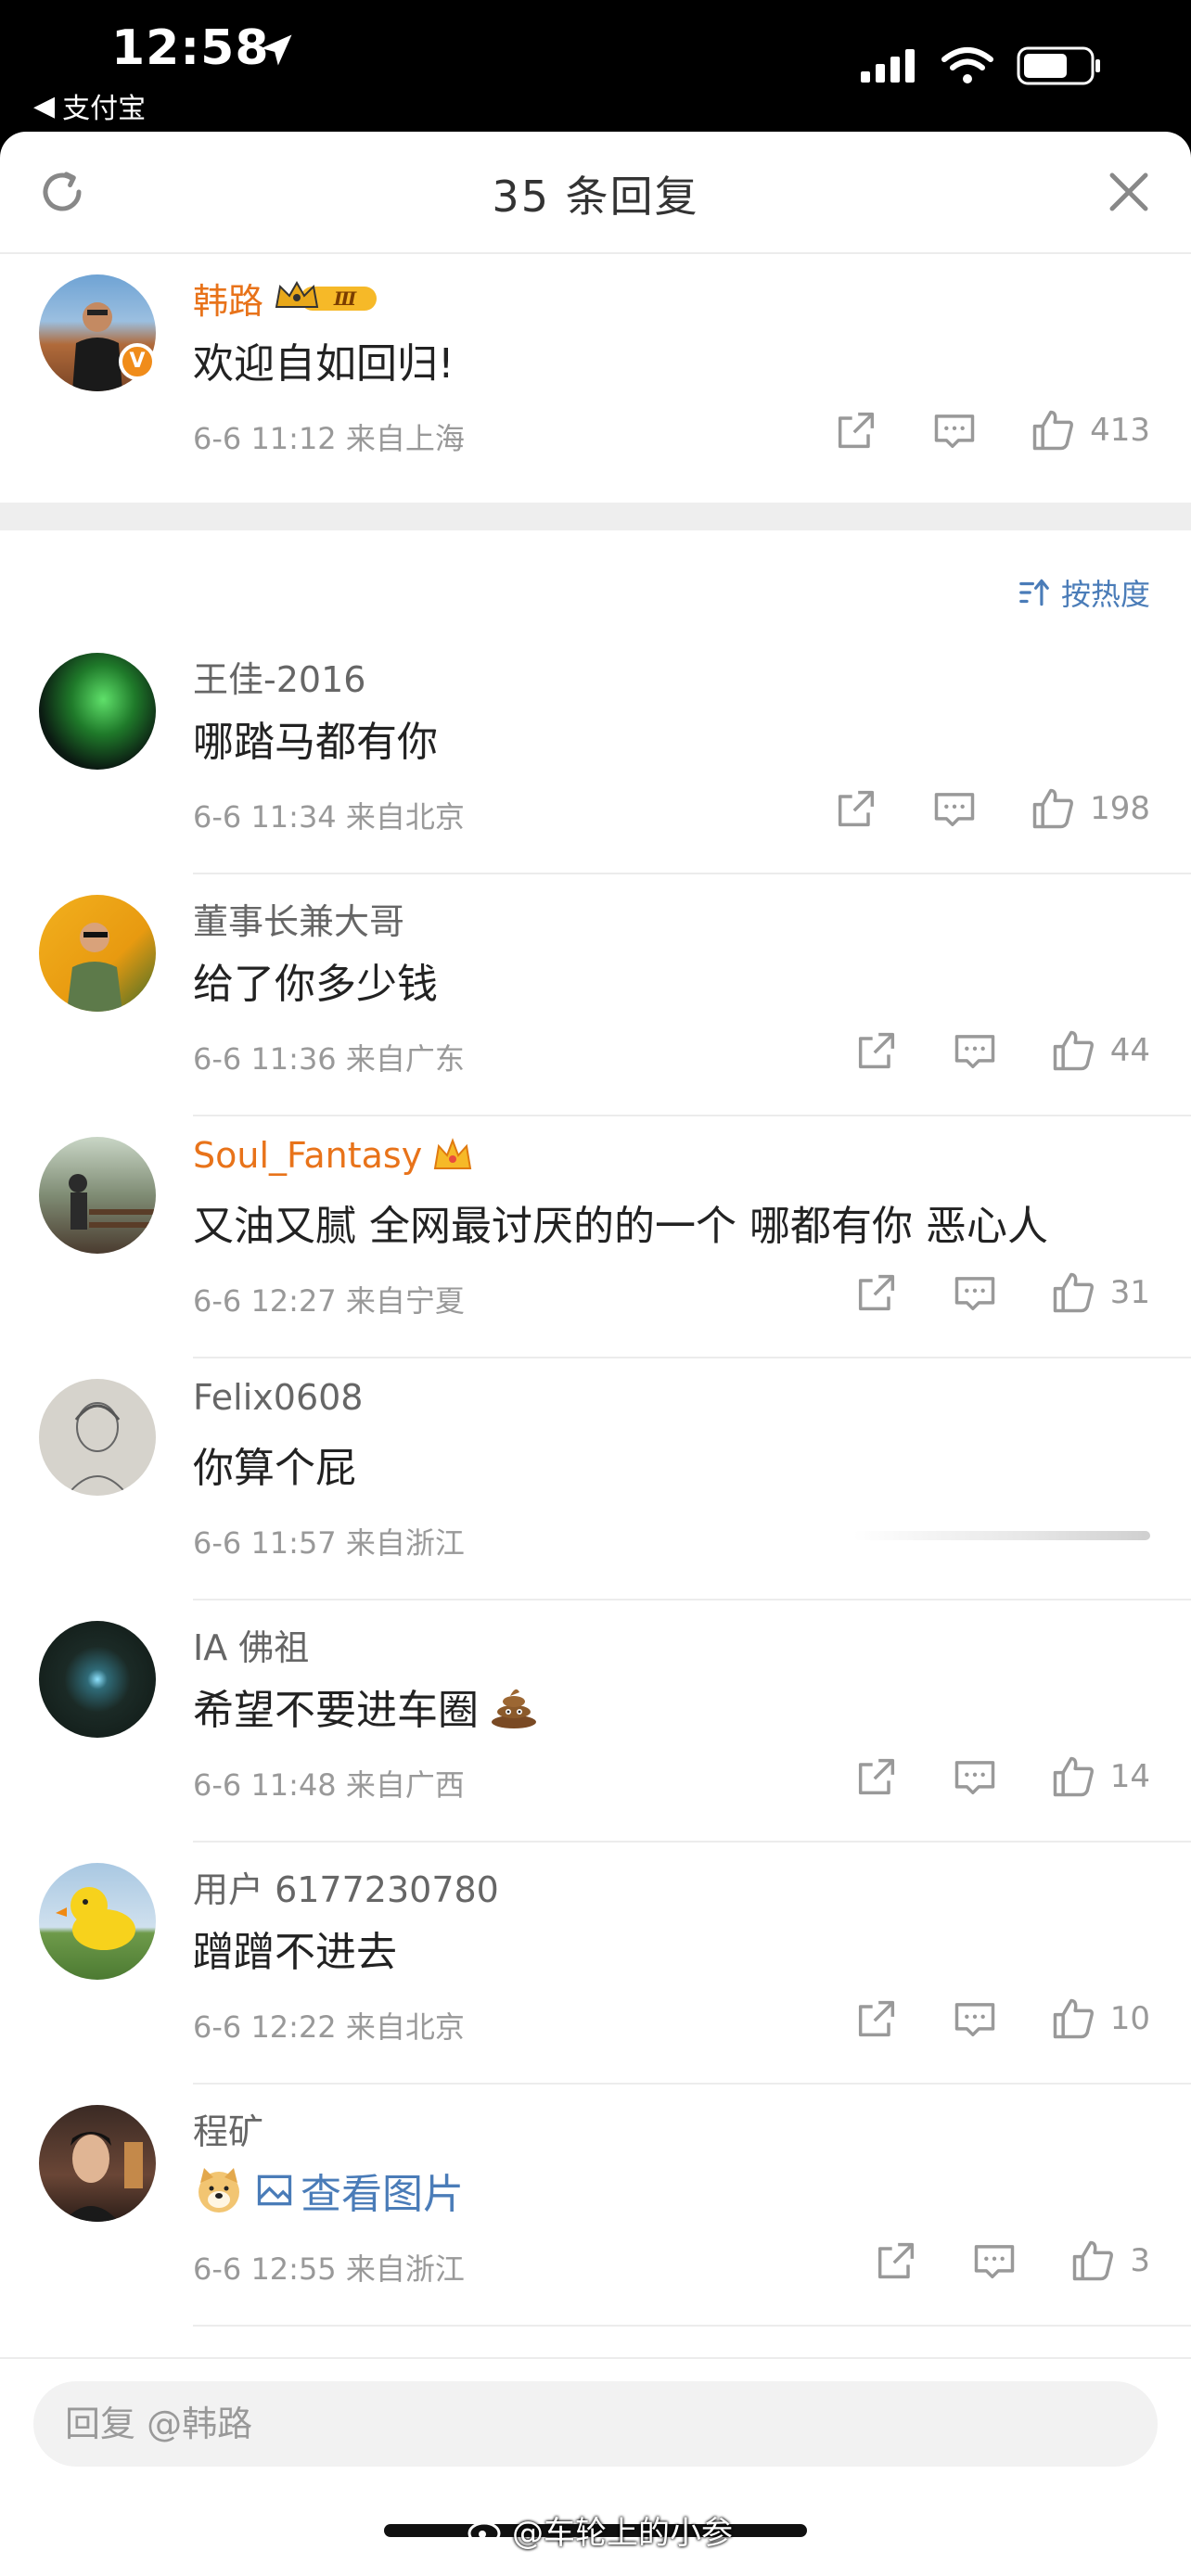 The height and width of the screenshot is (2576, 1191). What do you see at coordinates (1105, 595) in the screenshot?
I see `sort-label: 按热度` at bounding box center [1105, 595].